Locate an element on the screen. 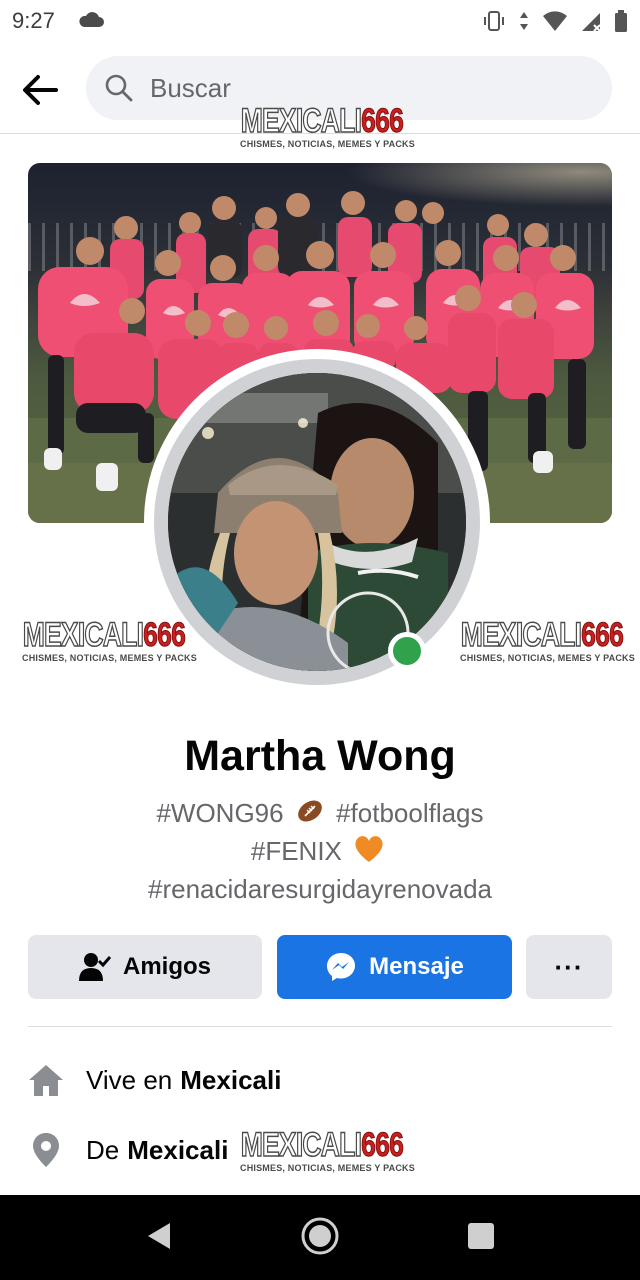  football-icon is located at coordinates (310, 815).